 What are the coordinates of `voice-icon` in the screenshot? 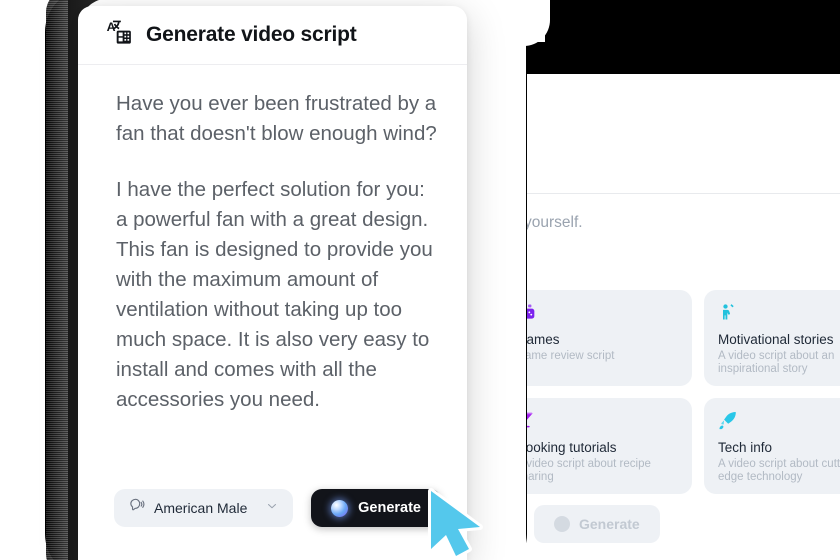 It's located at (136, 508).